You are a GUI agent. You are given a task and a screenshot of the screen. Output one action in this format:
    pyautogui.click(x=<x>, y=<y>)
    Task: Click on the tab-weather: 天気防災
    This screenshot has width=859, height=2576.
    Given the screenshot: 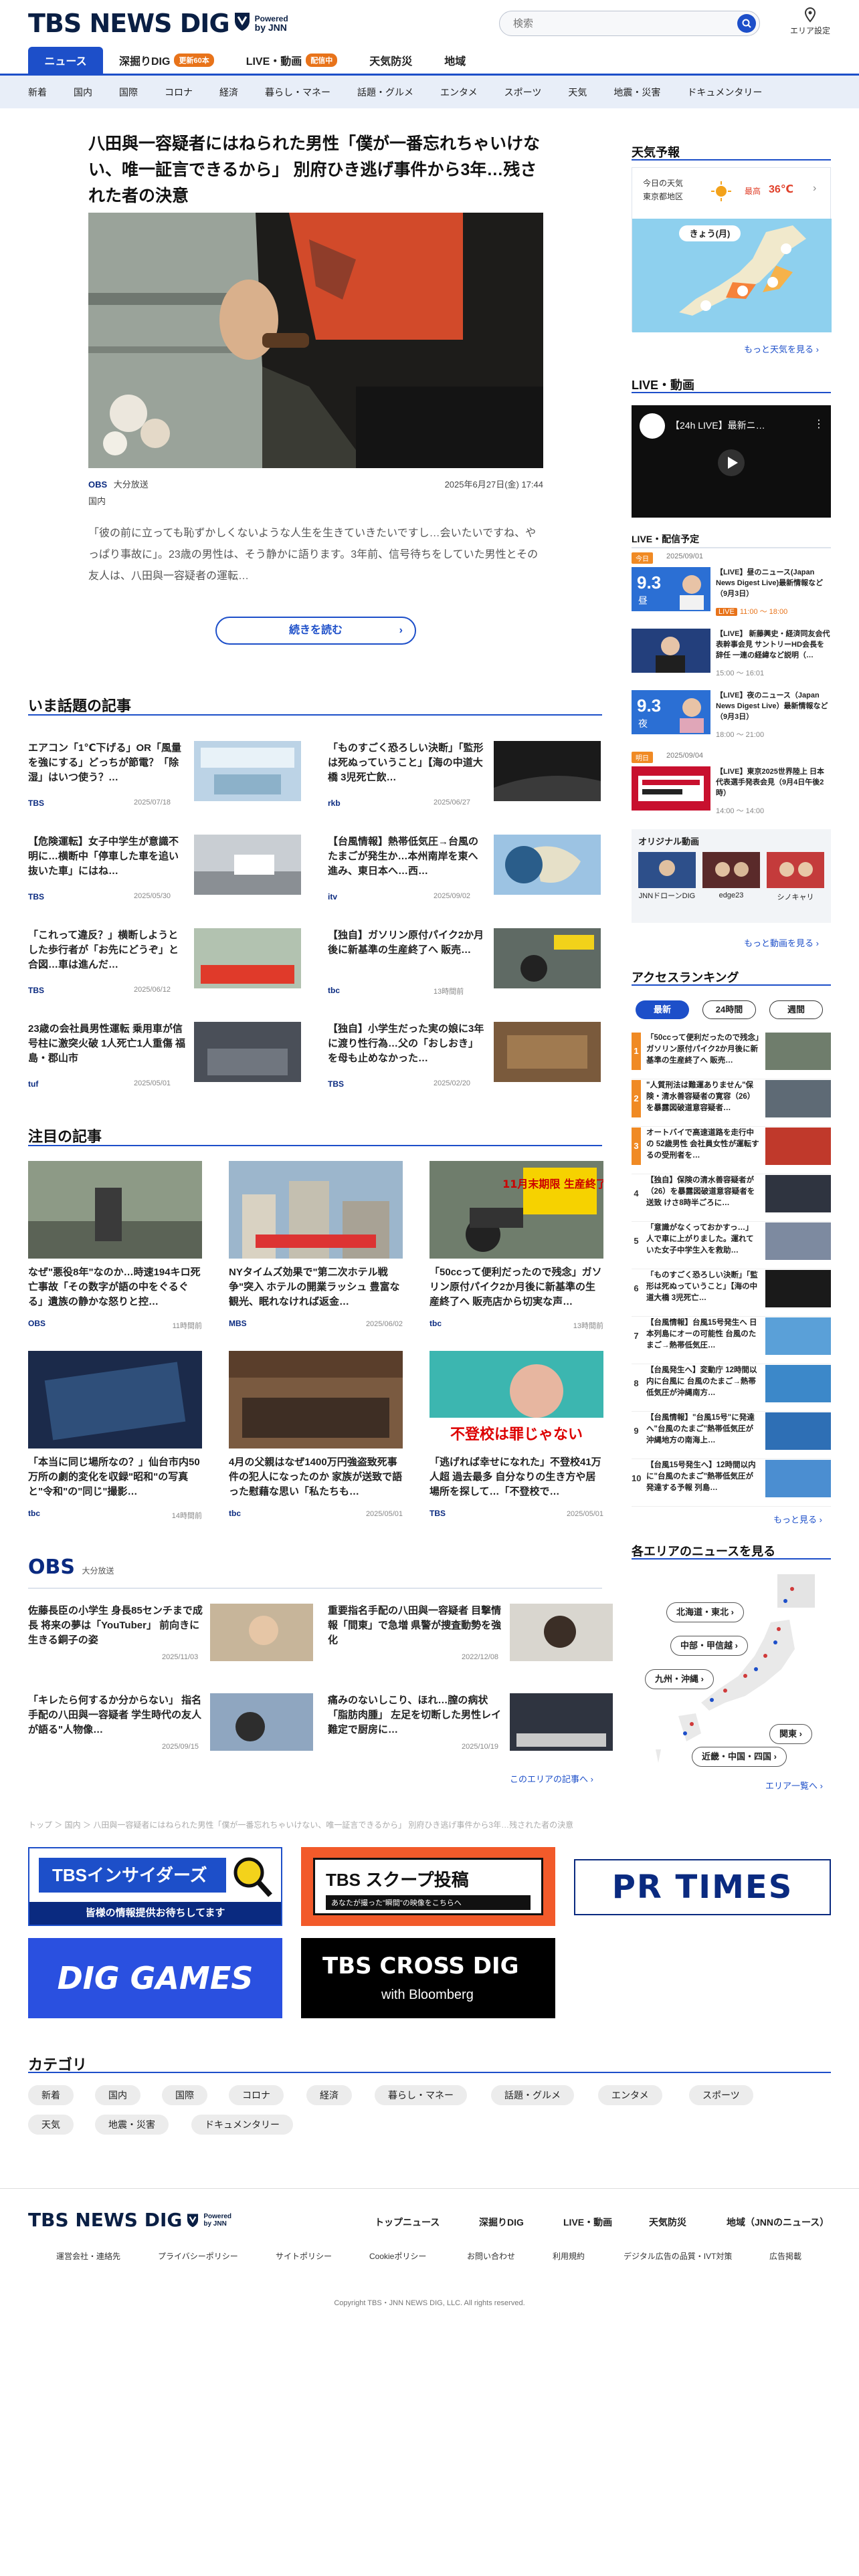 What is the action you would take?
    pyautogui.click(x=390, y=61)
    